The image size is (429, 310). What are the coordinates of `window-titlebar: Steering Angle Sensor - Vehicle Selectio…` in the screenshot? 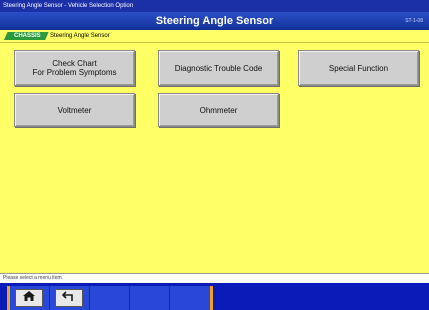 It's located at (214, 6).